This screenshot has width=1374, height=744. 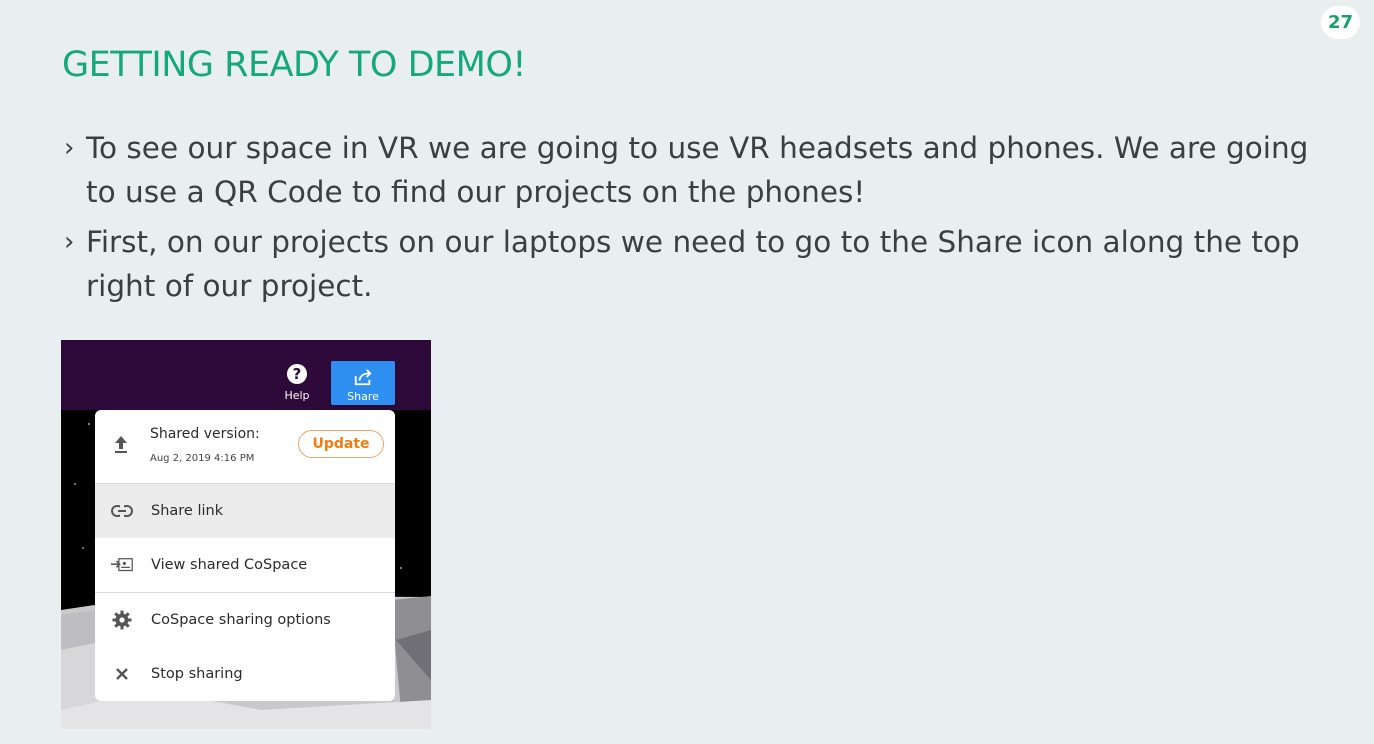 What do you see at coordinates (187, 511) in the screenshot?
I see `menu-item-label: Share link` at bounding box center [187, 511].